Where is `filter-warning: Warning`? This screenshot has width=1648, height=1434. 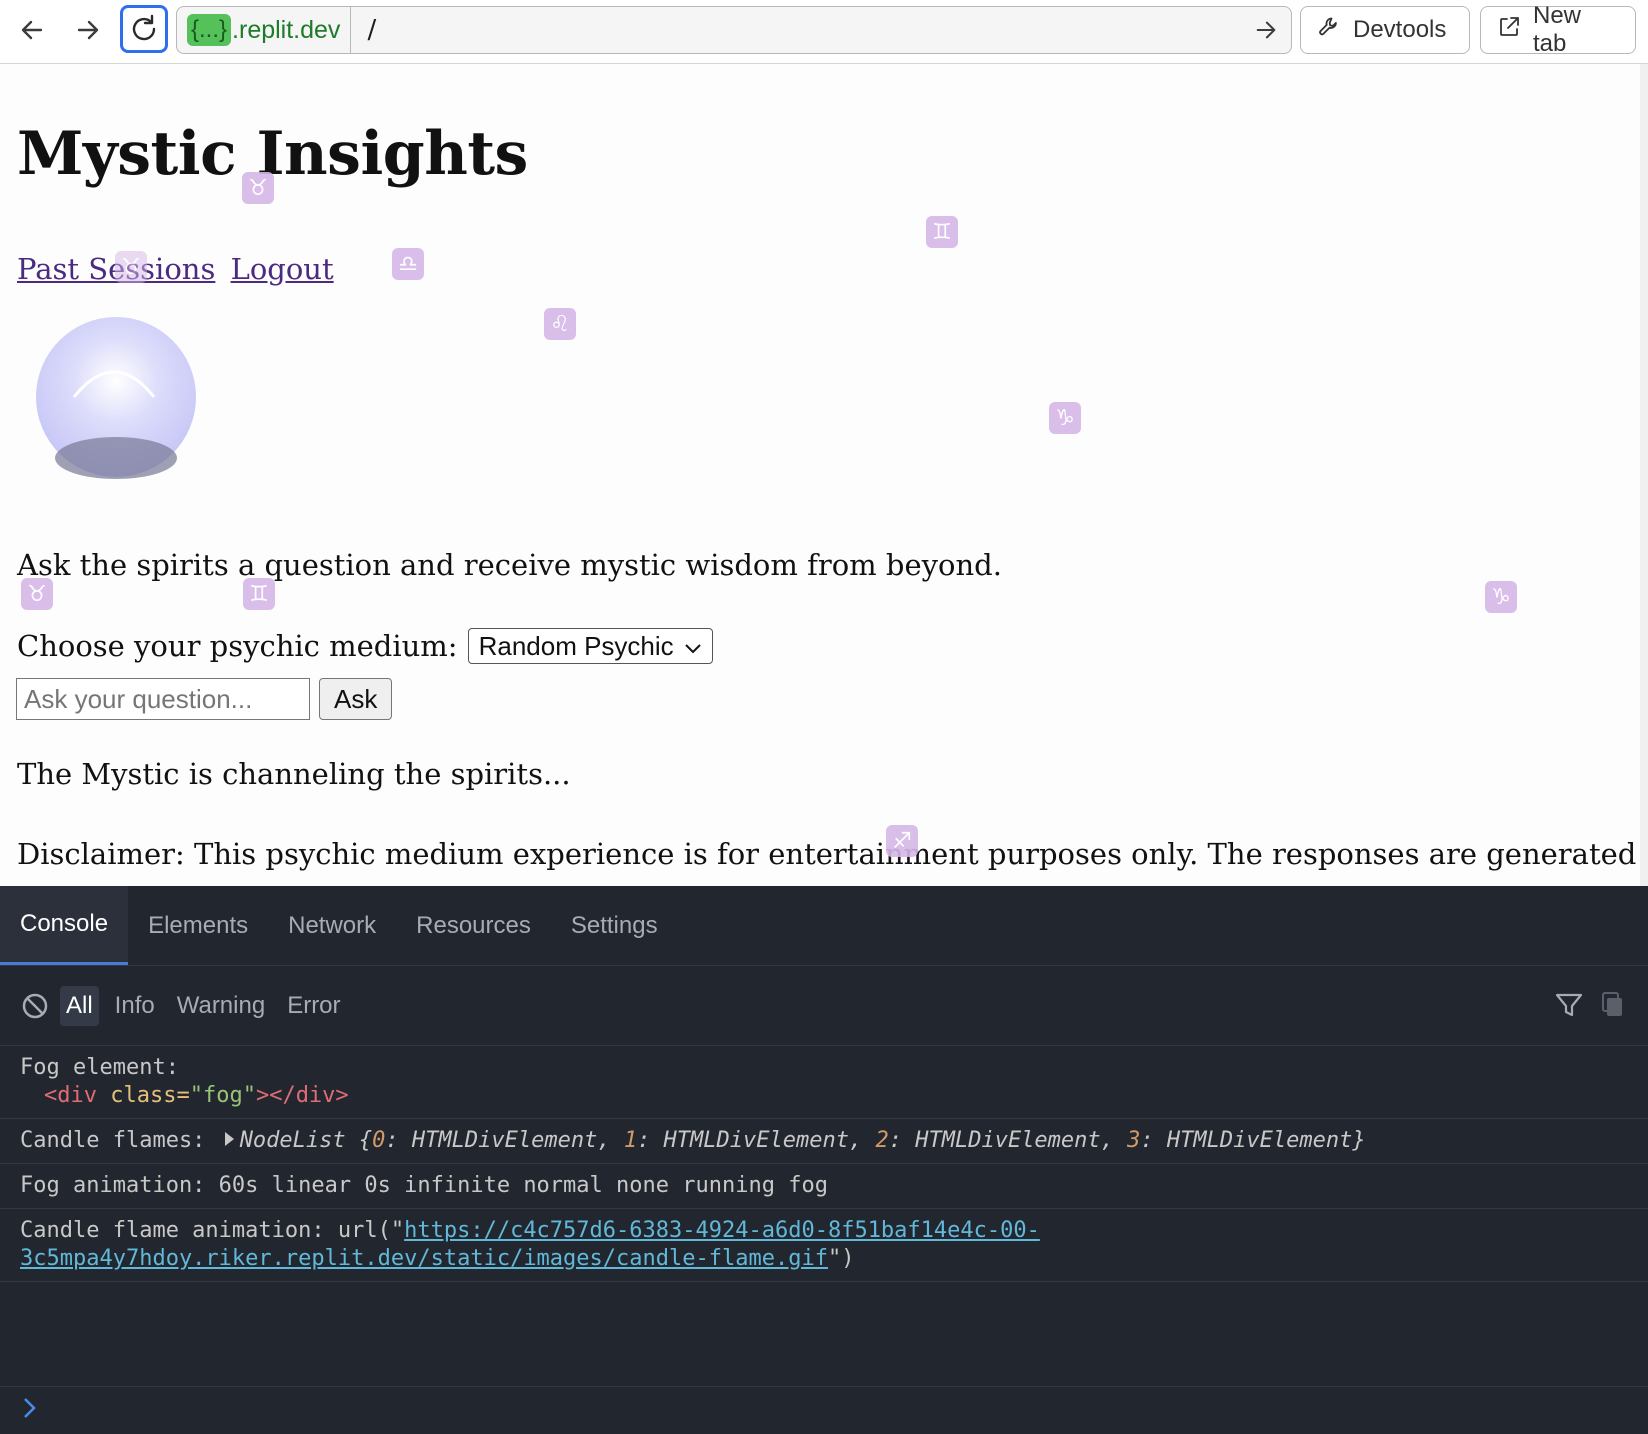
filter-warning: Warning is located at coordinates (221, 1006).